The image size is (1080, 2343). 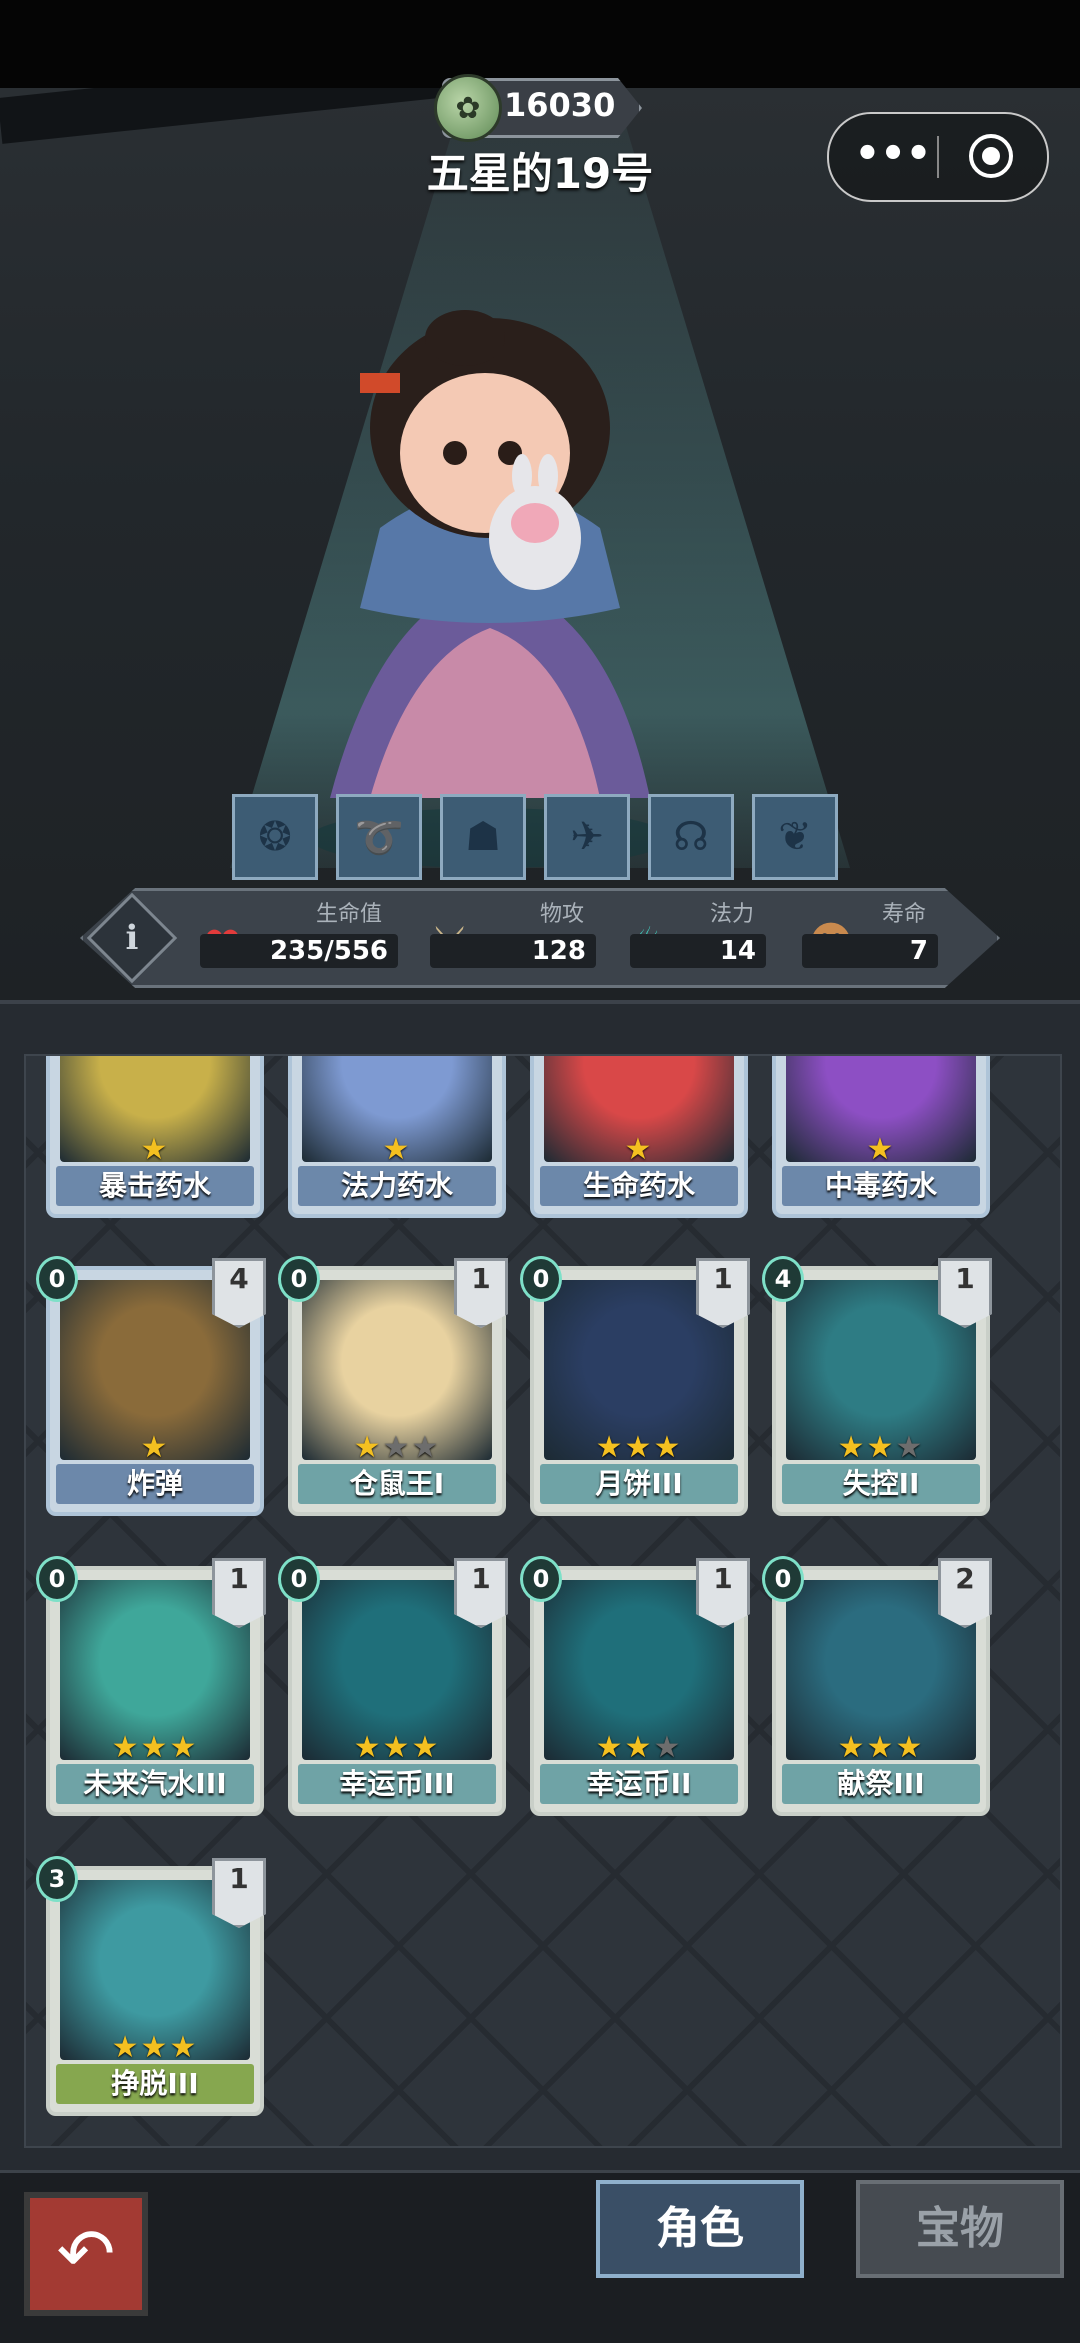 I want to click on card-name: 幸运币II, so click(x=639, y=1784).